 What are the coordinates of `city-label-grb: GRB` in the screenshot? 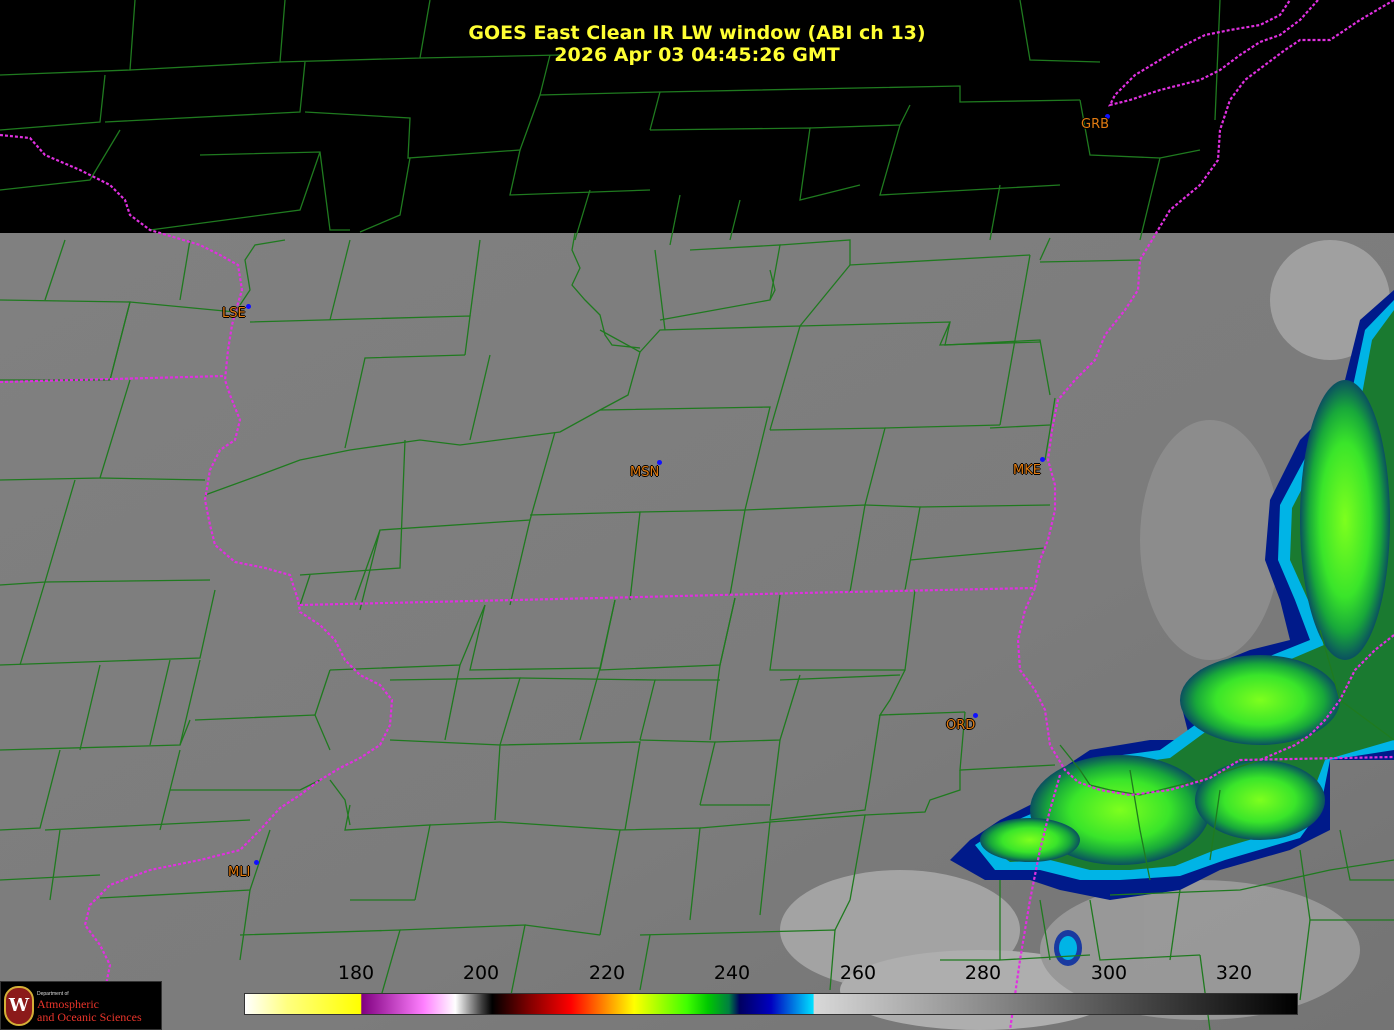 It's located at (1095, 124).